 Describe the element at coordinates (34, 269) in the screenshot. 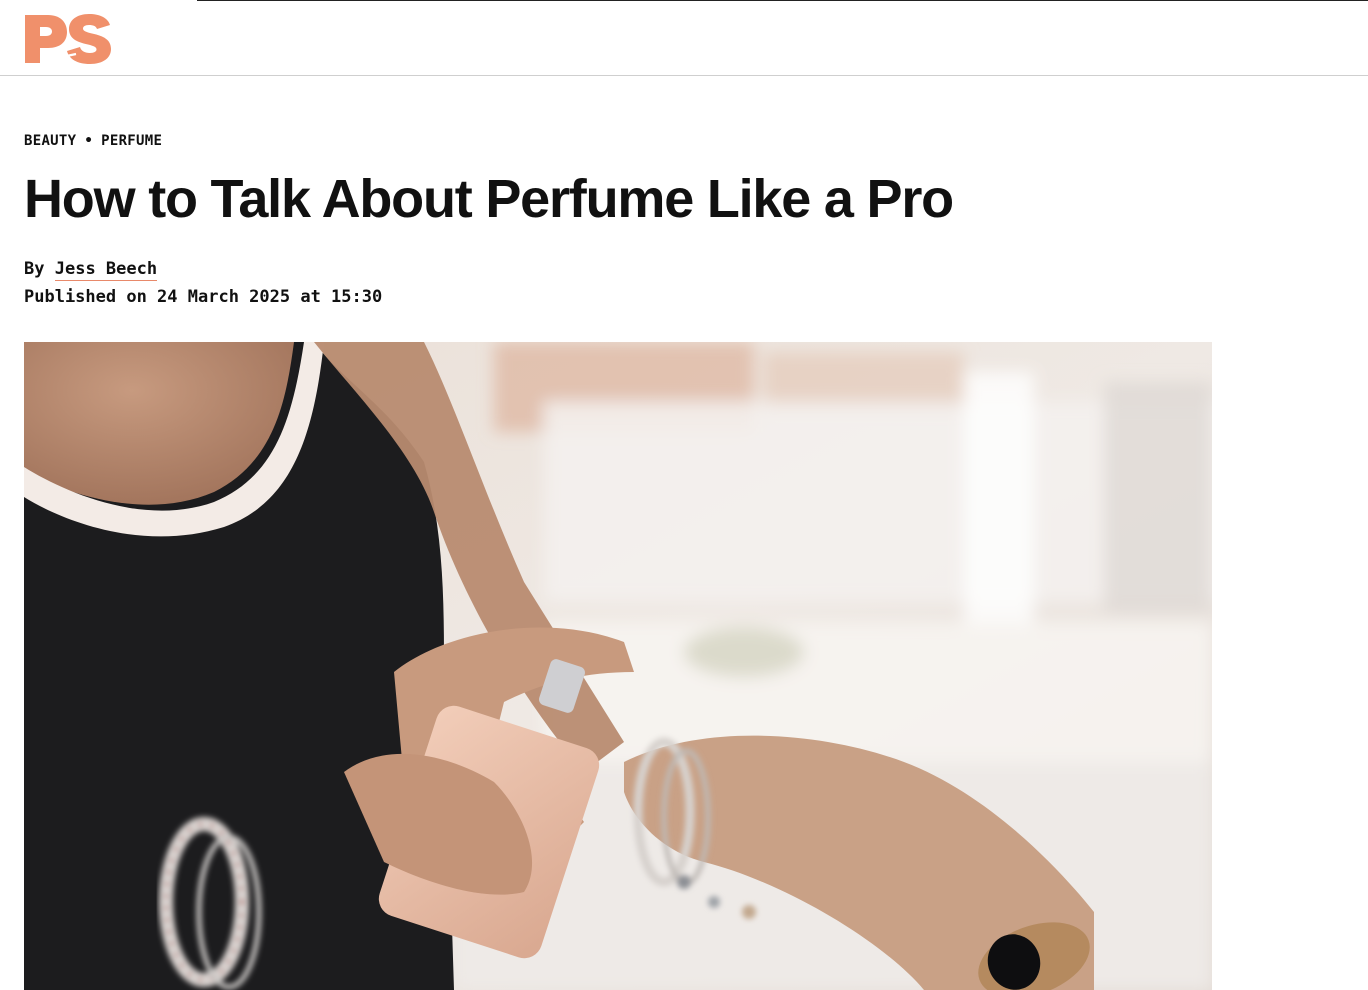

I see `byline-prefix: By` at that location.